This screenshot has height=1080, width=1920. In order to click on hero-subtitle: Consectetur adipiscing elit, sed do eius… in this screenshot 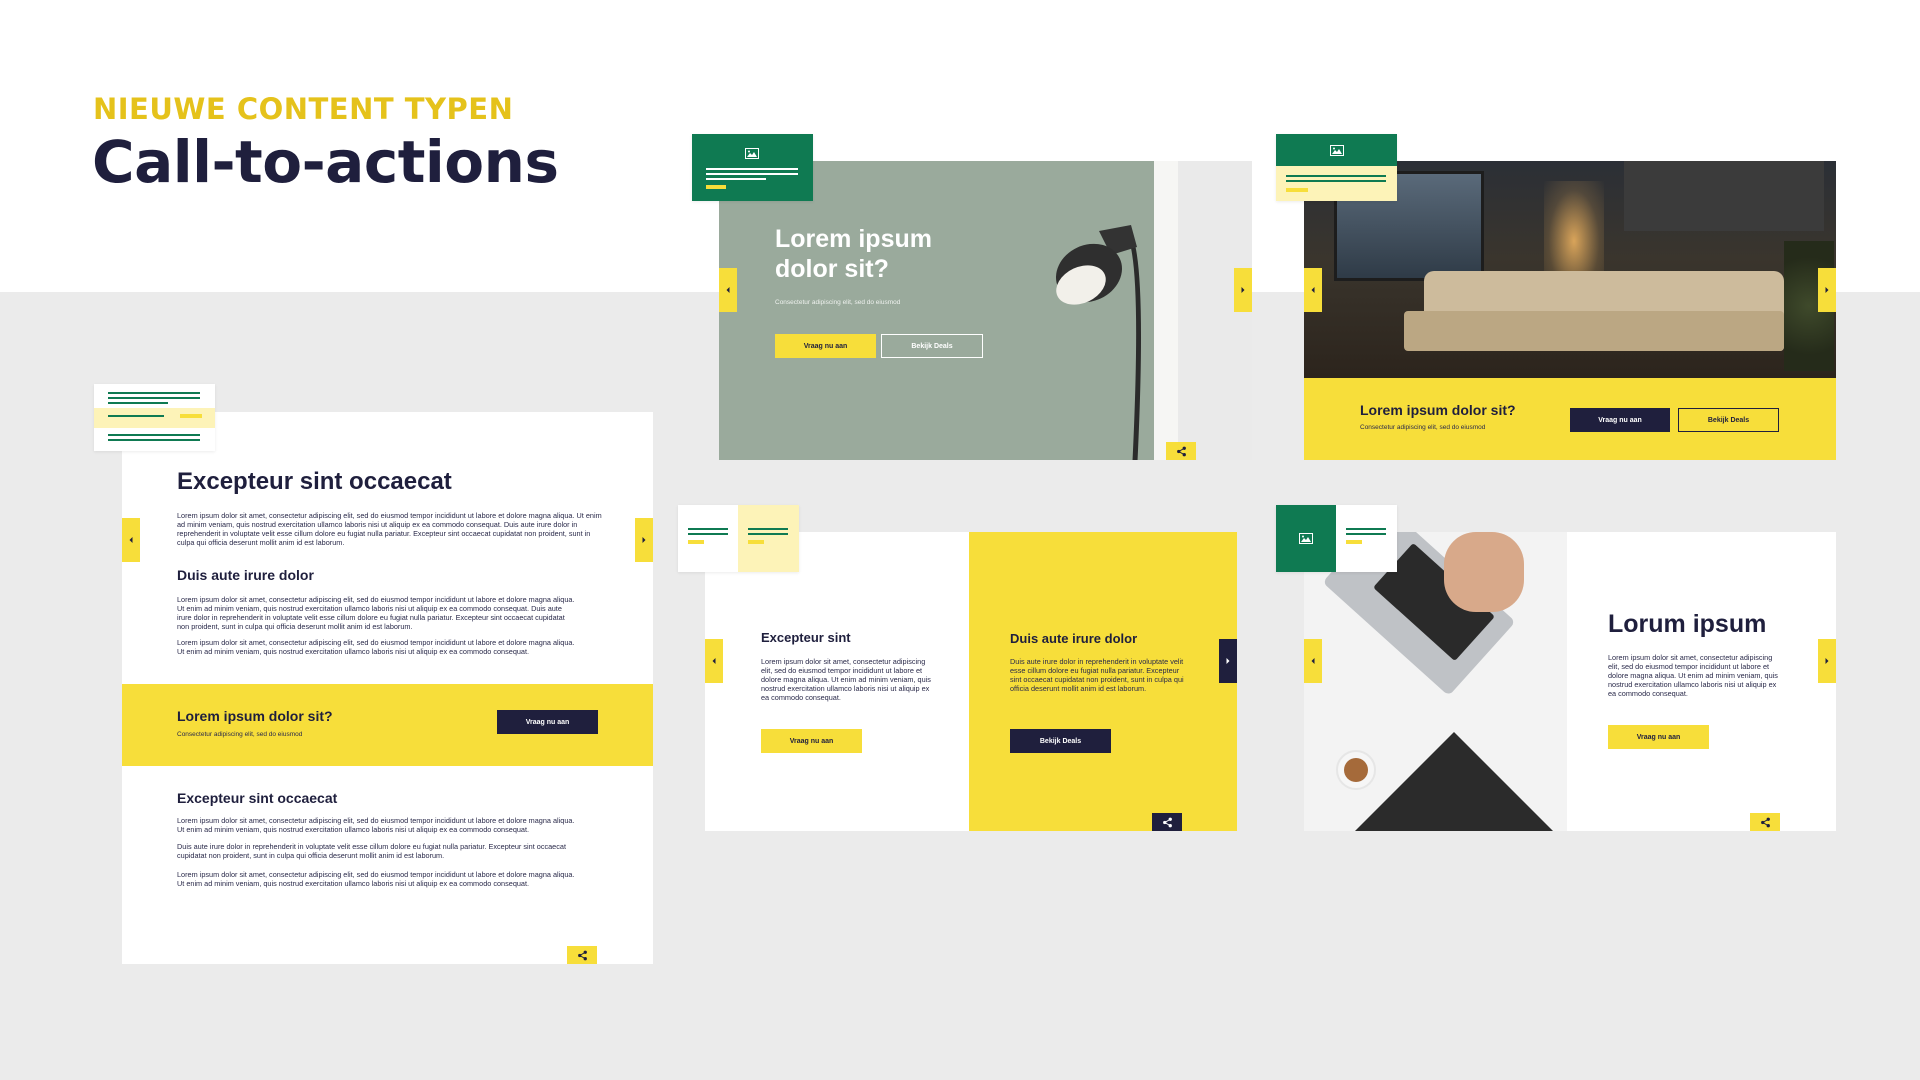, I will do `click(838, 302)`.